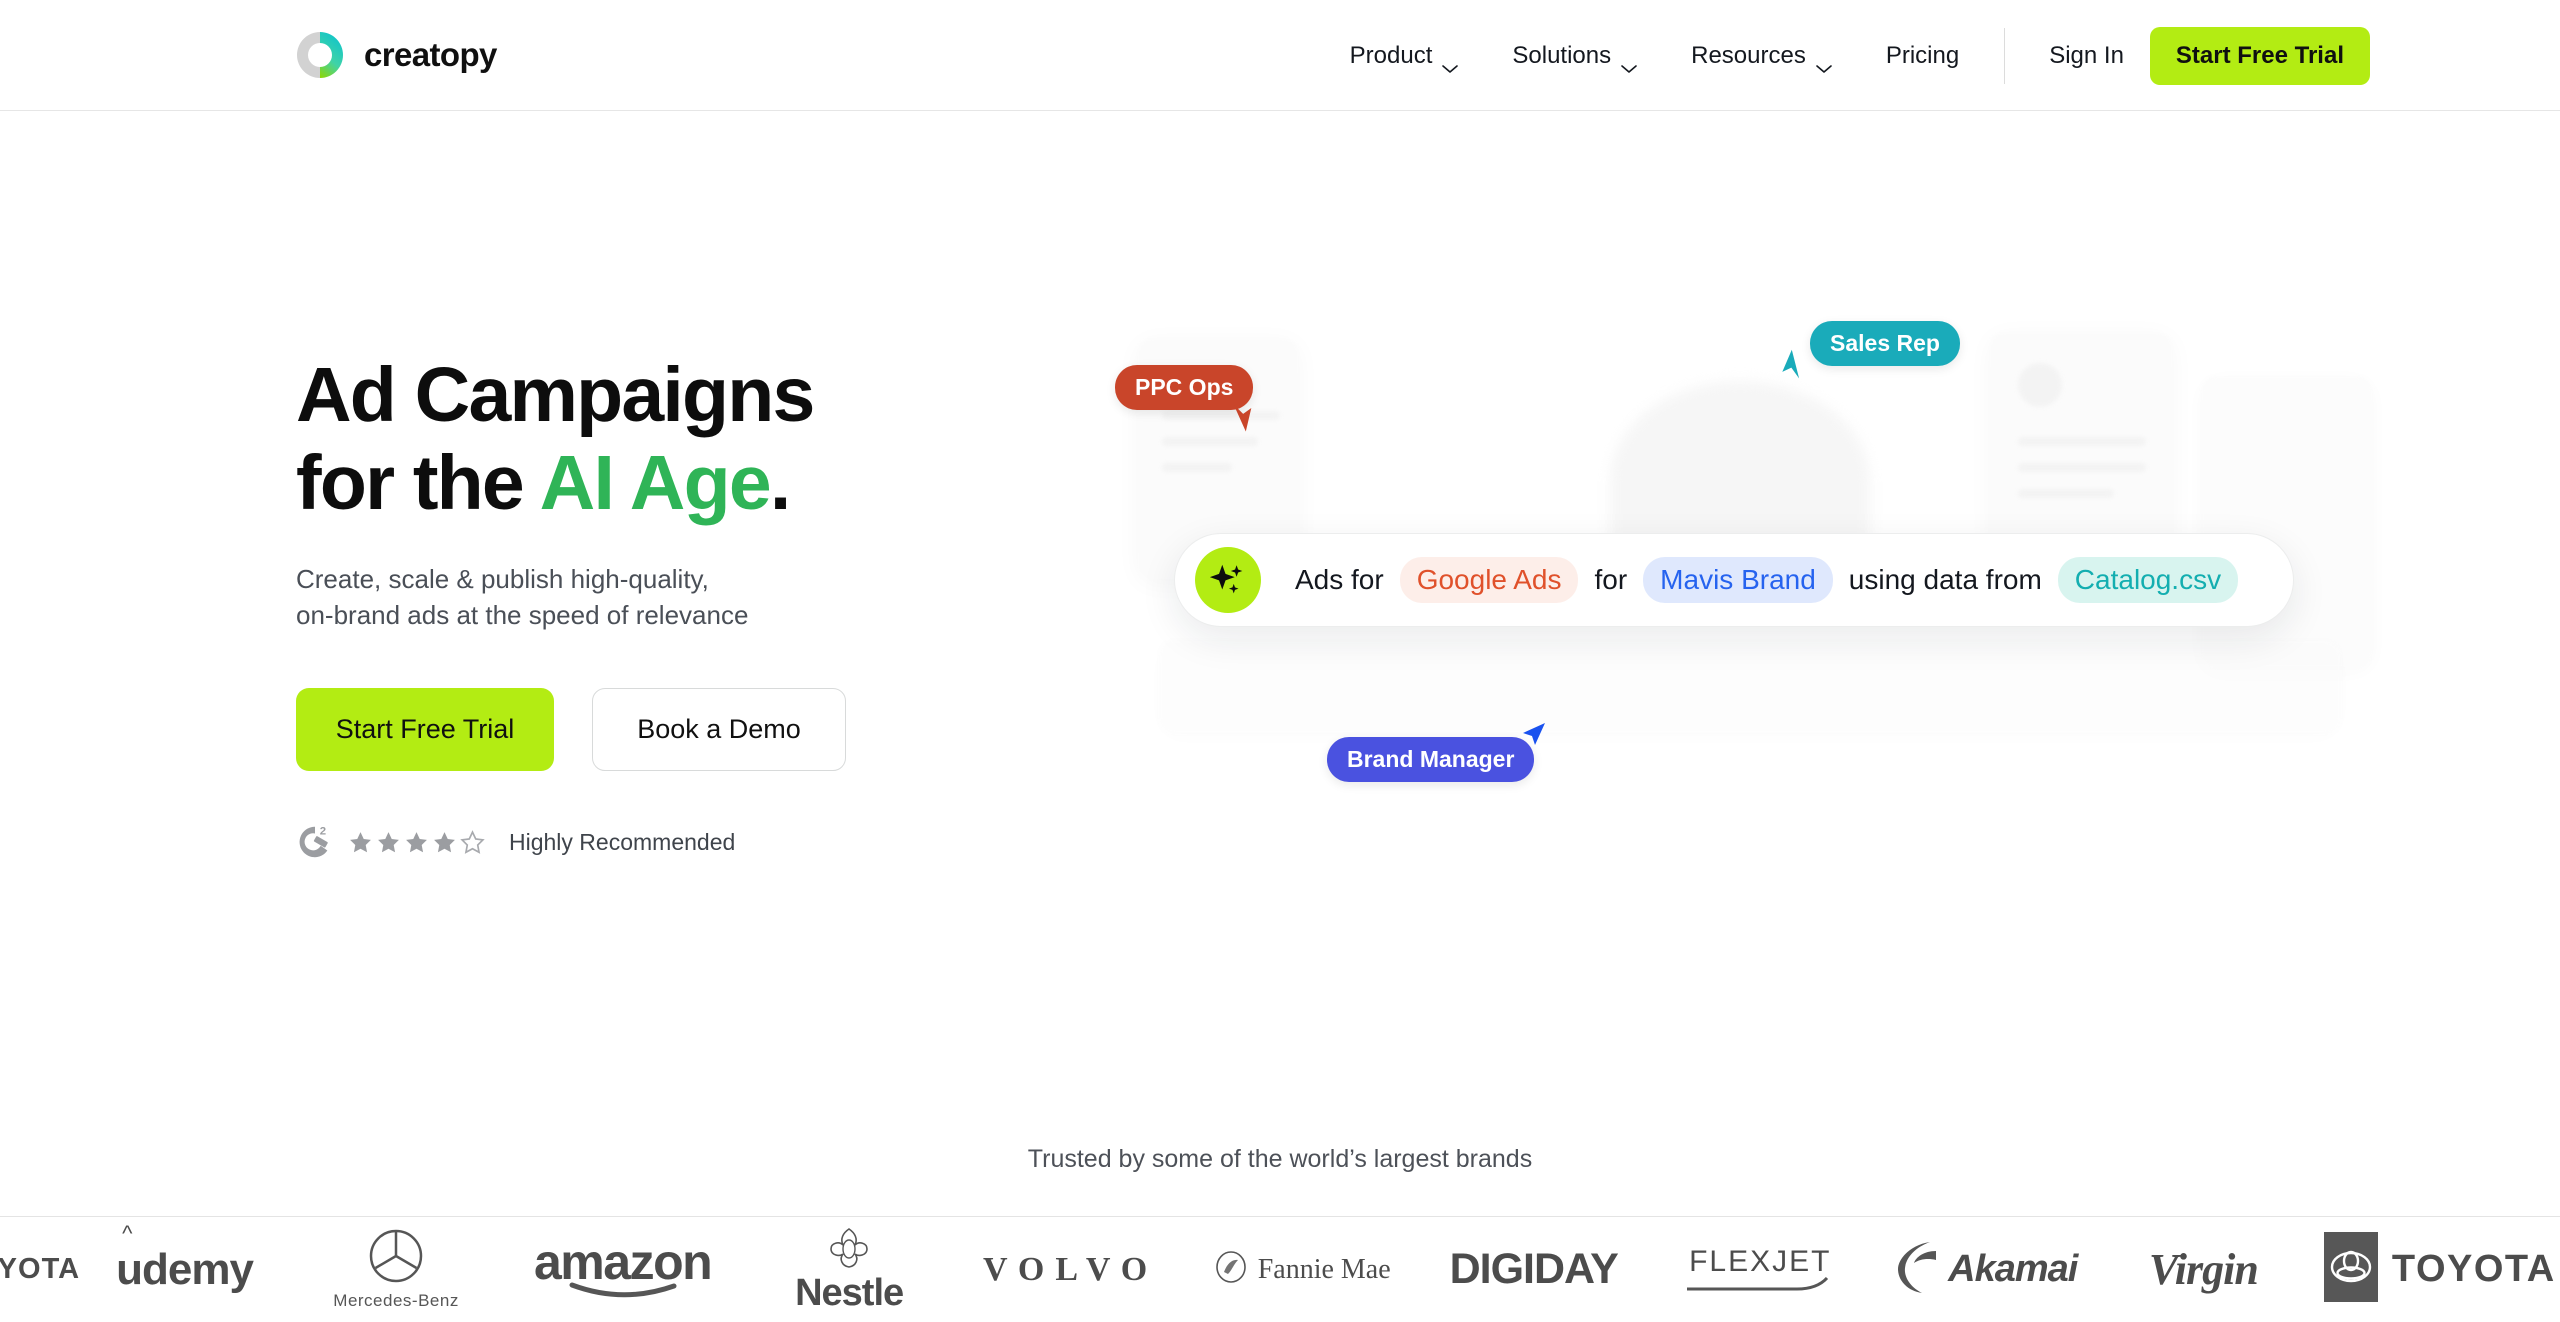 This screenshot has width=2560, height=1322. I want to click on digiday-logo-icon: DIGIDAY, so click(1534, 1269).